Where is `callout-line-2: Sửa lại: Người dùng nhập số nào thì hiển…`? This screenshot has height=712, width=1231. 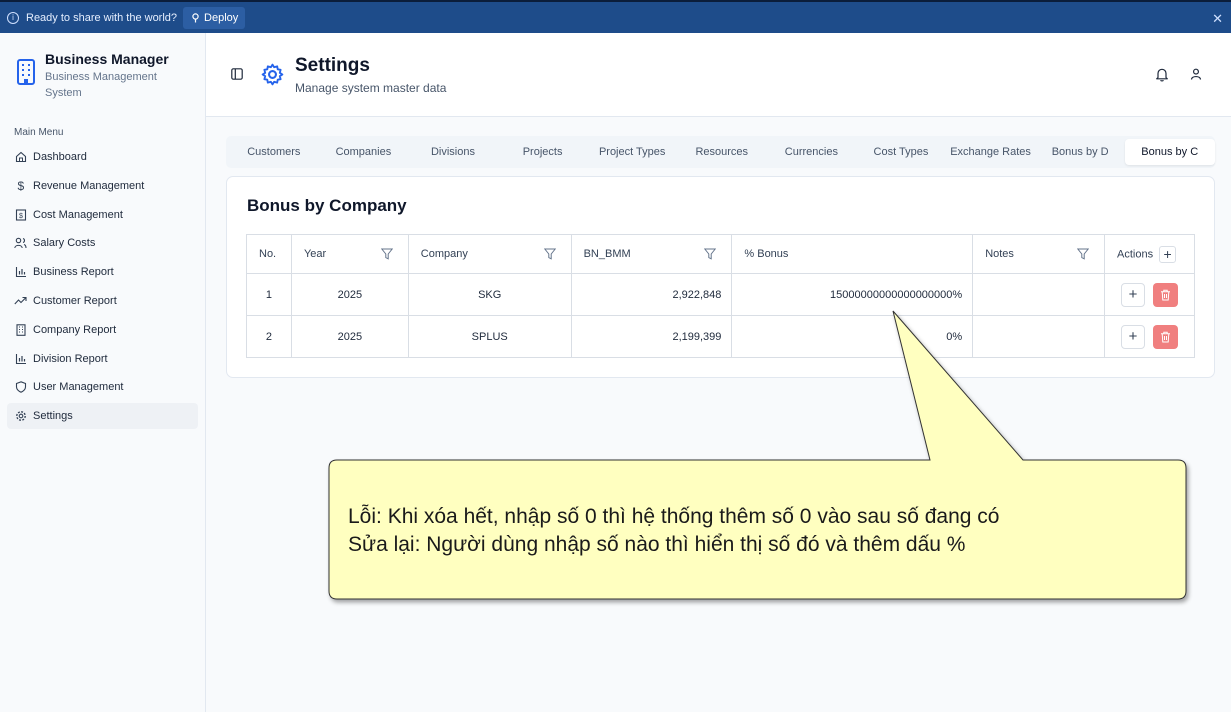
callout-line-2: Sửa lại: Người dùng nhập số nào thì hiển… is located at coordinates (657, 544).